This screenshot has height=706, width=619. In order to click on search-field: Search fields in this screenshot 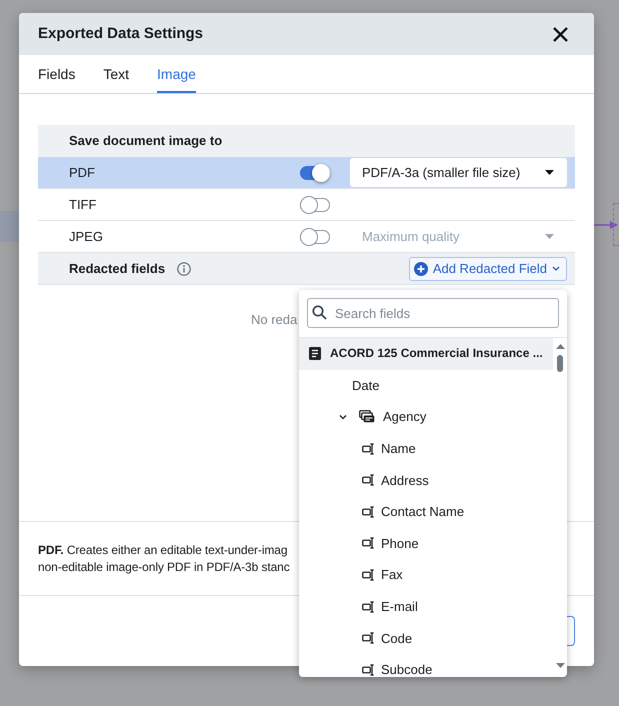, I will do `click(433, 313)`.